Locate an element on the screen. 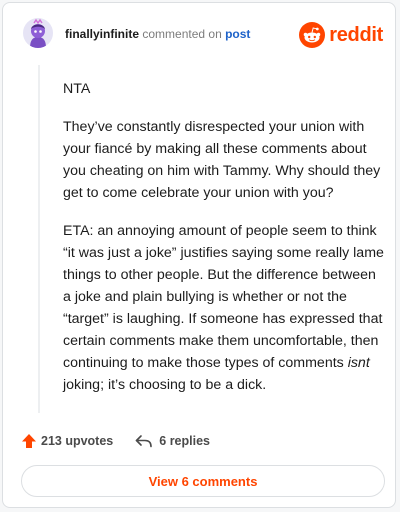  comment-meta: finallyinfinite commented on post is located at coordinates (157, 34).